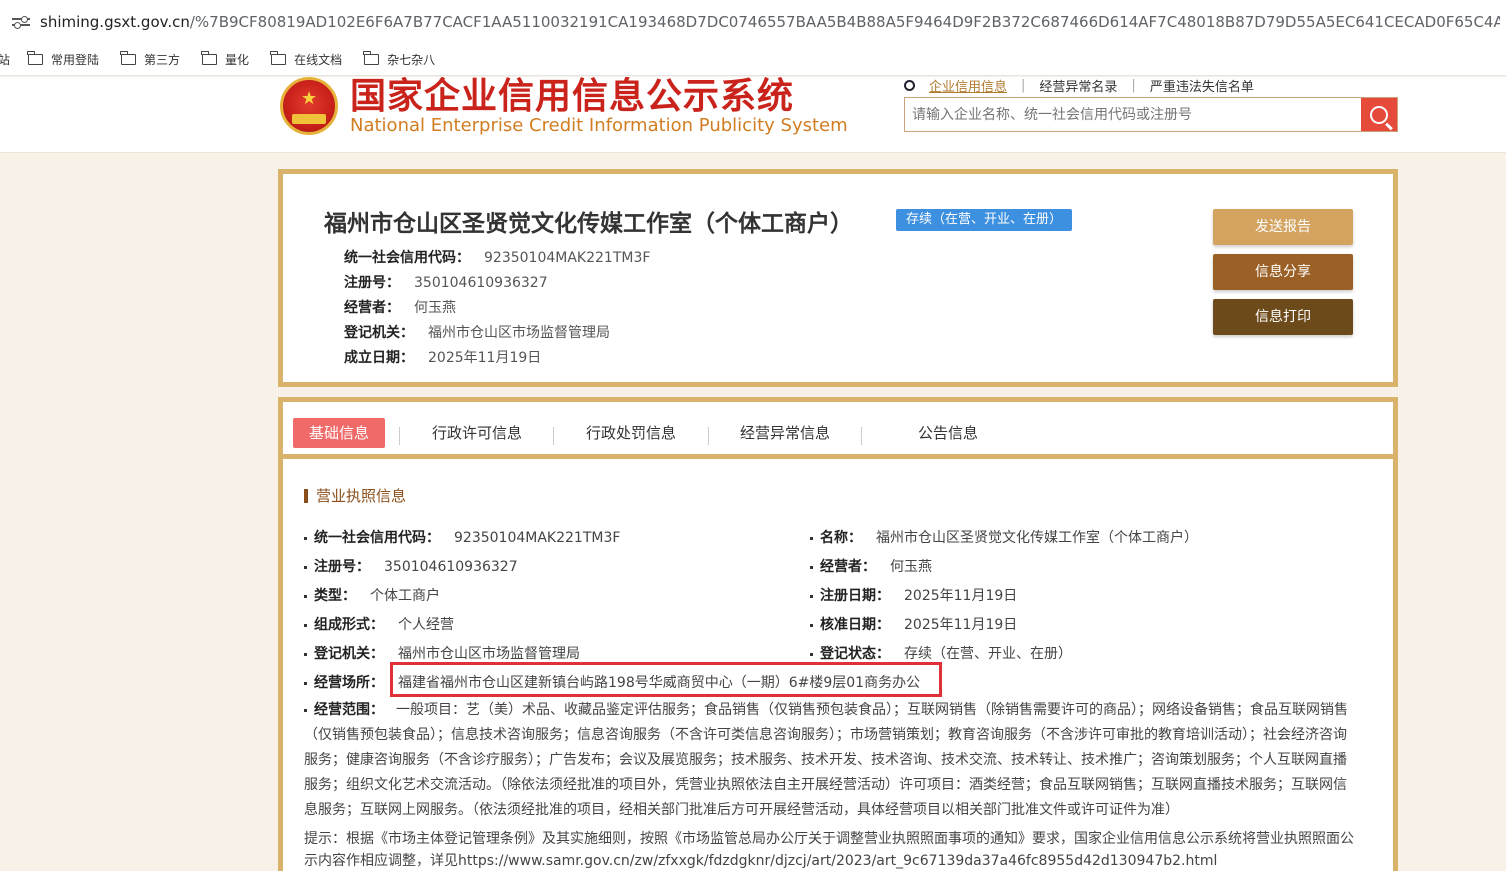  I want to click on field-label: 统一社会信用代码：, so click(377, 538).